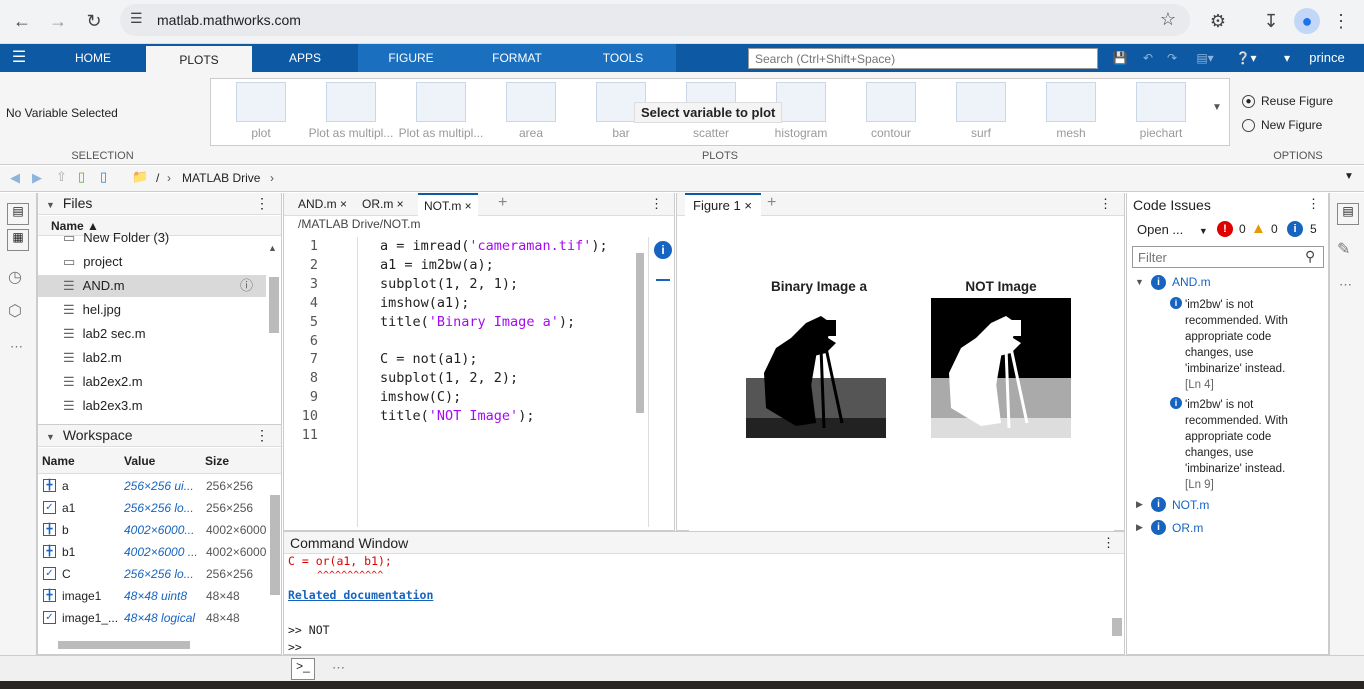 Image resolution: width=1364 pixels, height=689 pixels. Describe the element at coordinates (502, 203) in the screenshot. I see `new-tab-icon: +` at that location.